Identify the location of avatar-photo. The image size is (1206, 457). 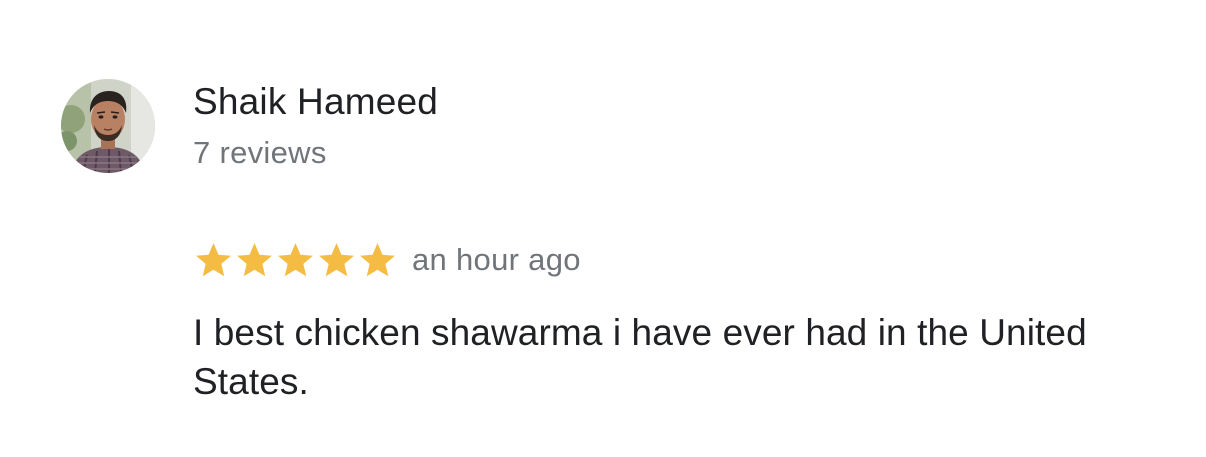
(108, 126).